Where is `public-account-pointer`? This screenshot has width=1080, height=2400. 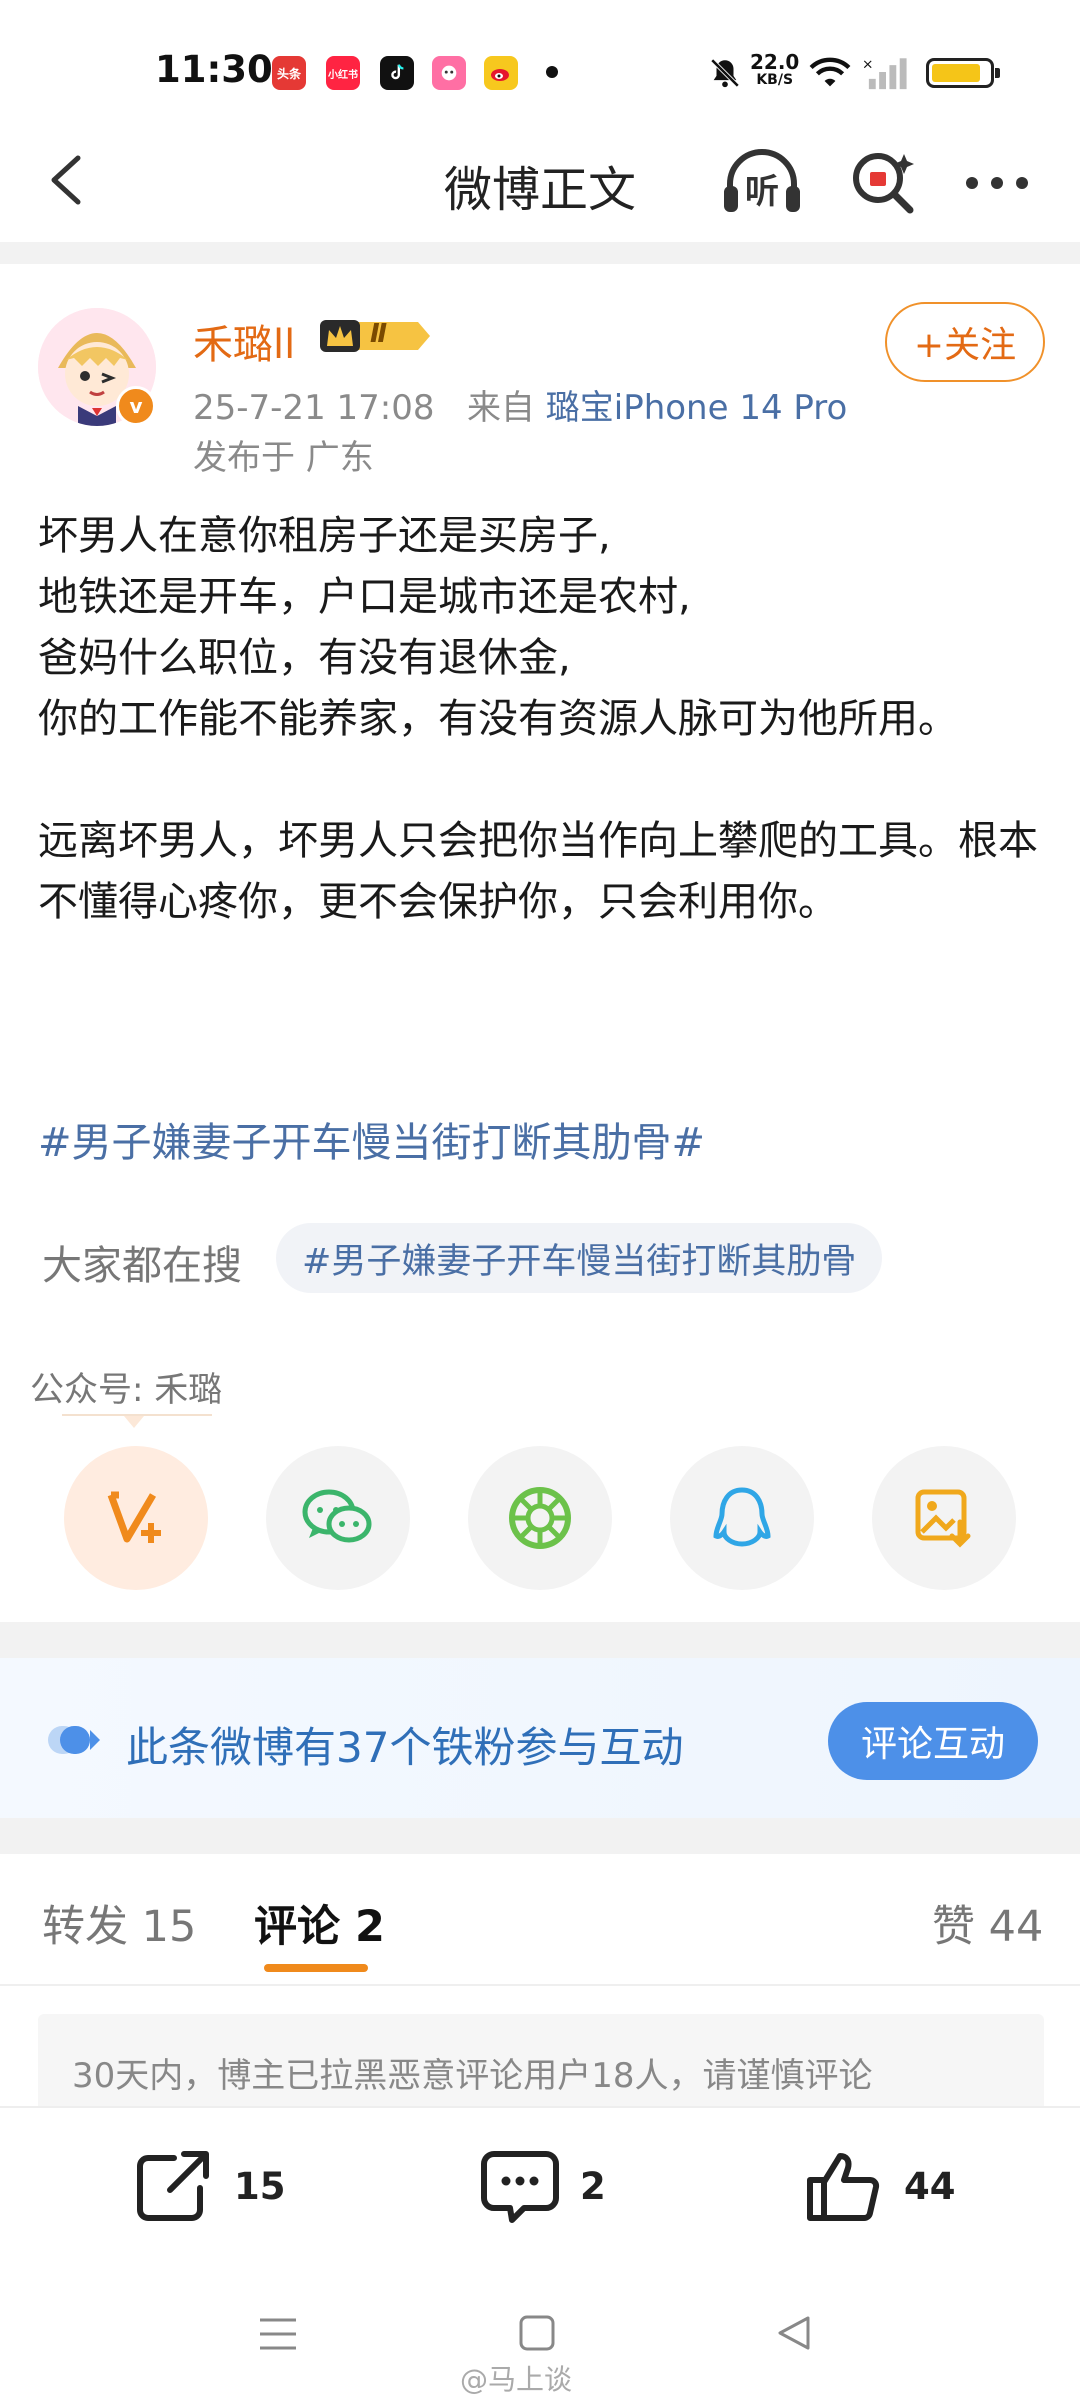
public-account-pointer is located at coordinates (134, 1422).